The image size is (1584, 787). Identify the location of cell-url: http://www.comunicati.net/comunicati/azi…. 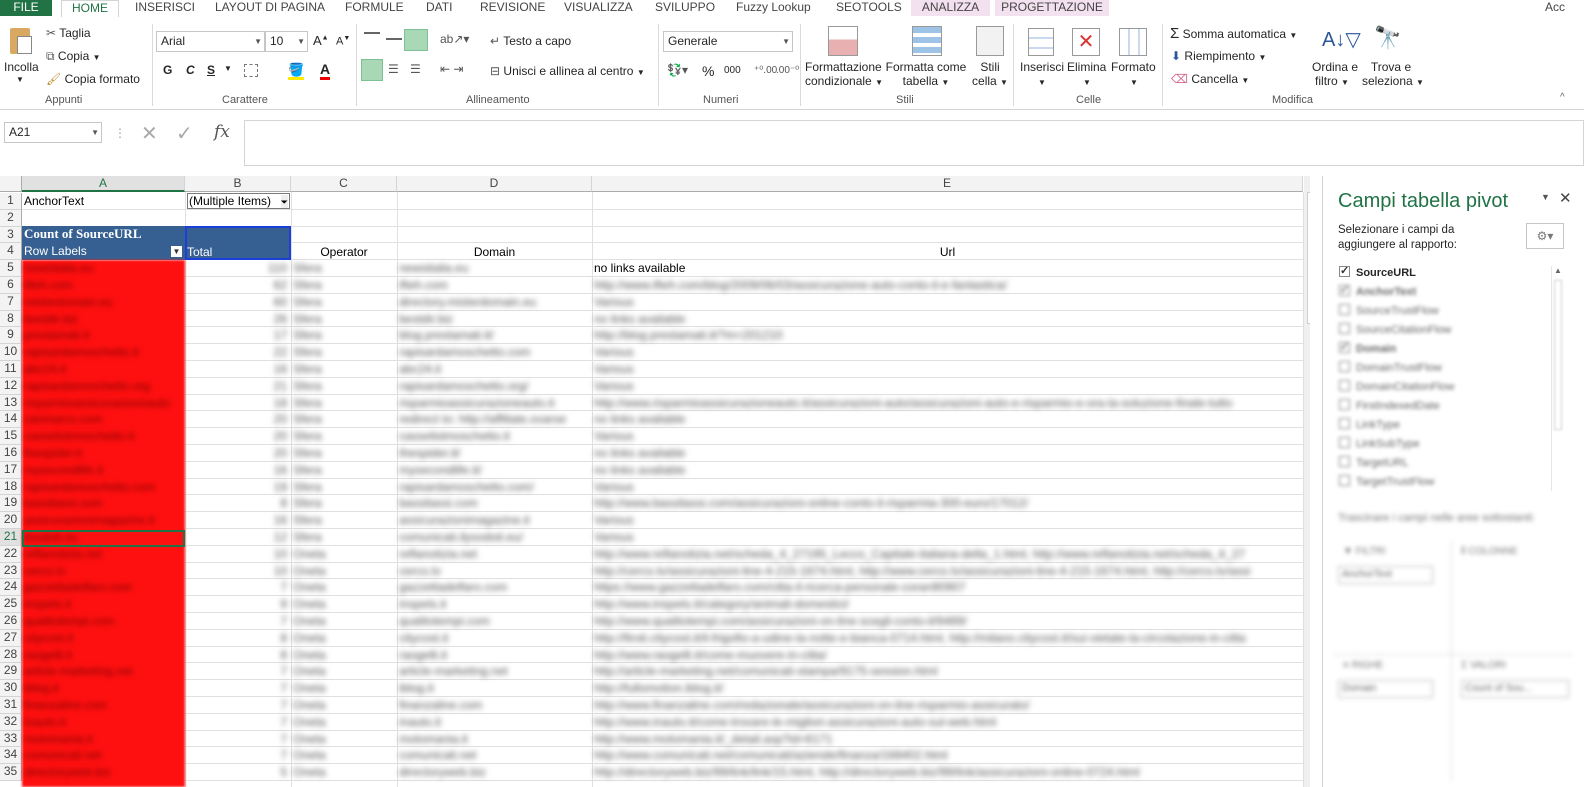
(948, 755).